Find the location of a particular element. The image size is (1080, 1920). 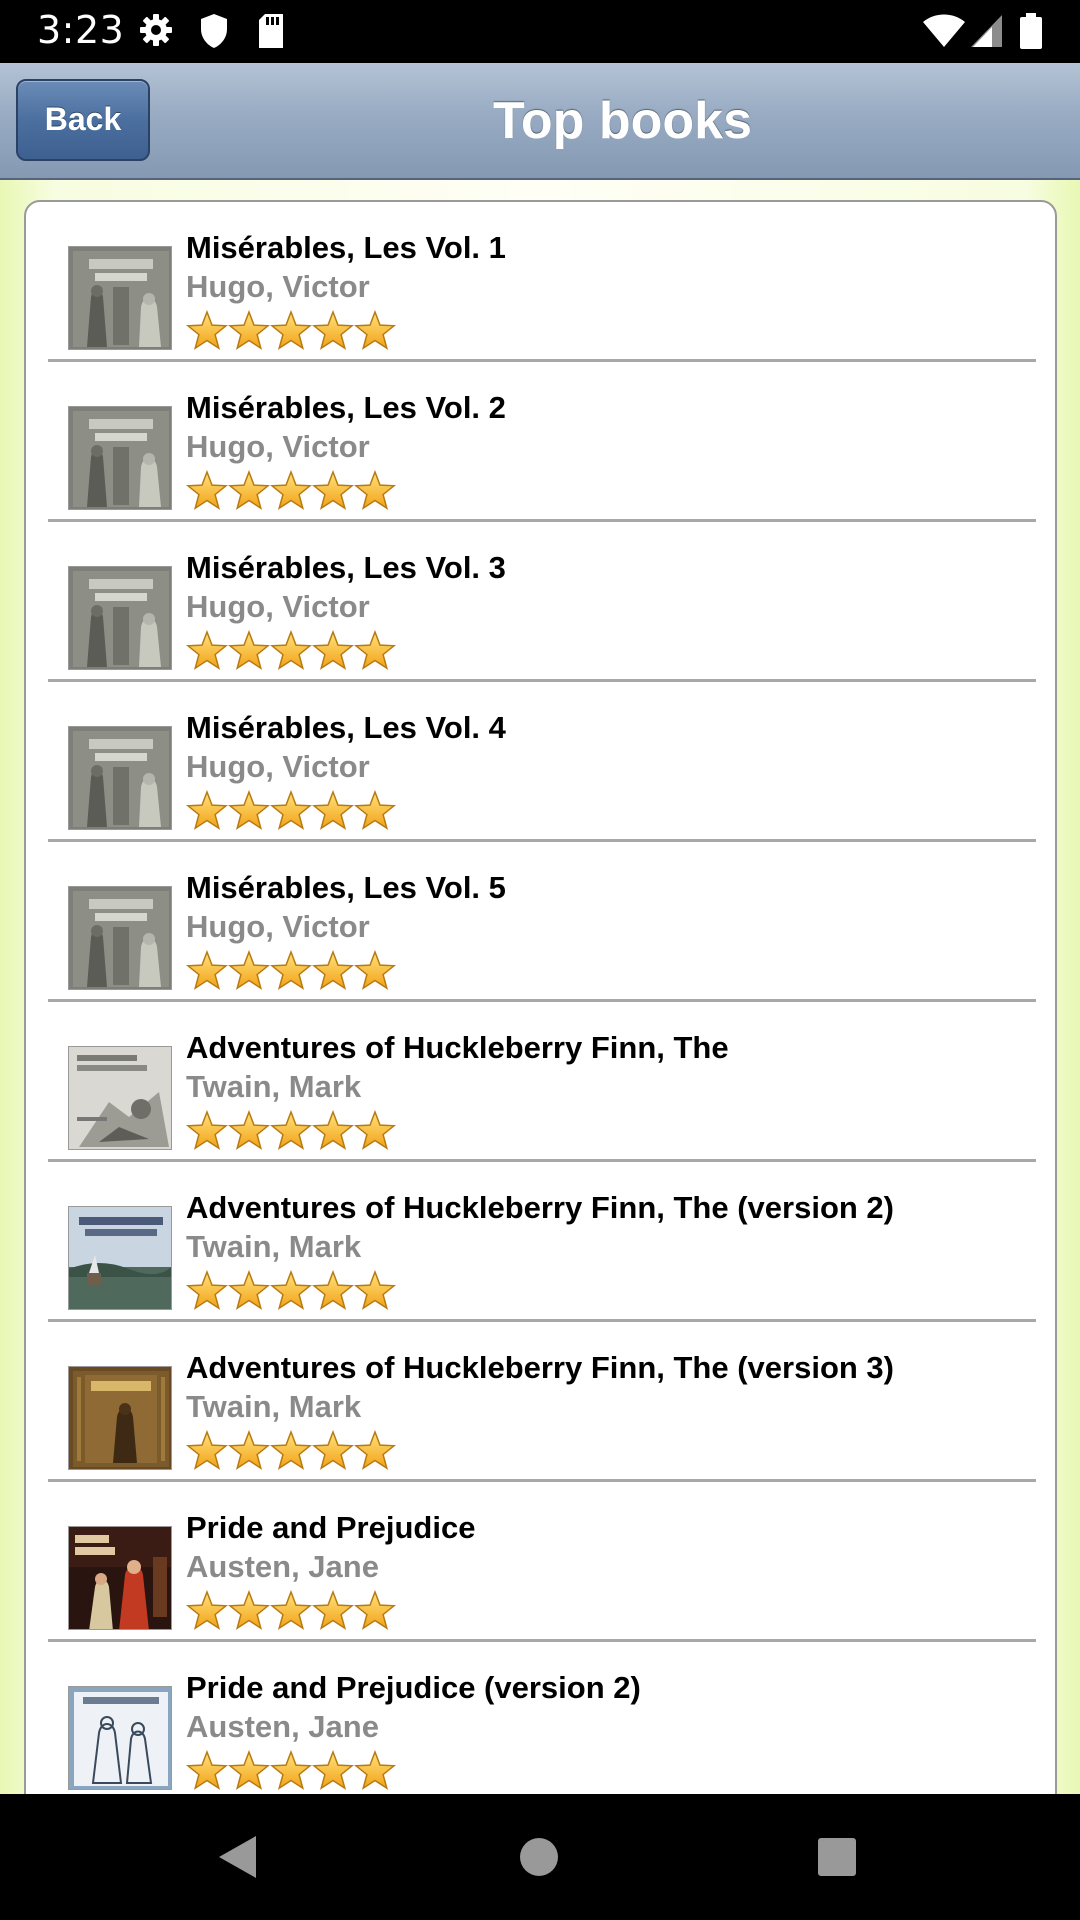

status-time: 3:23 is located at coordinates (81, 30).